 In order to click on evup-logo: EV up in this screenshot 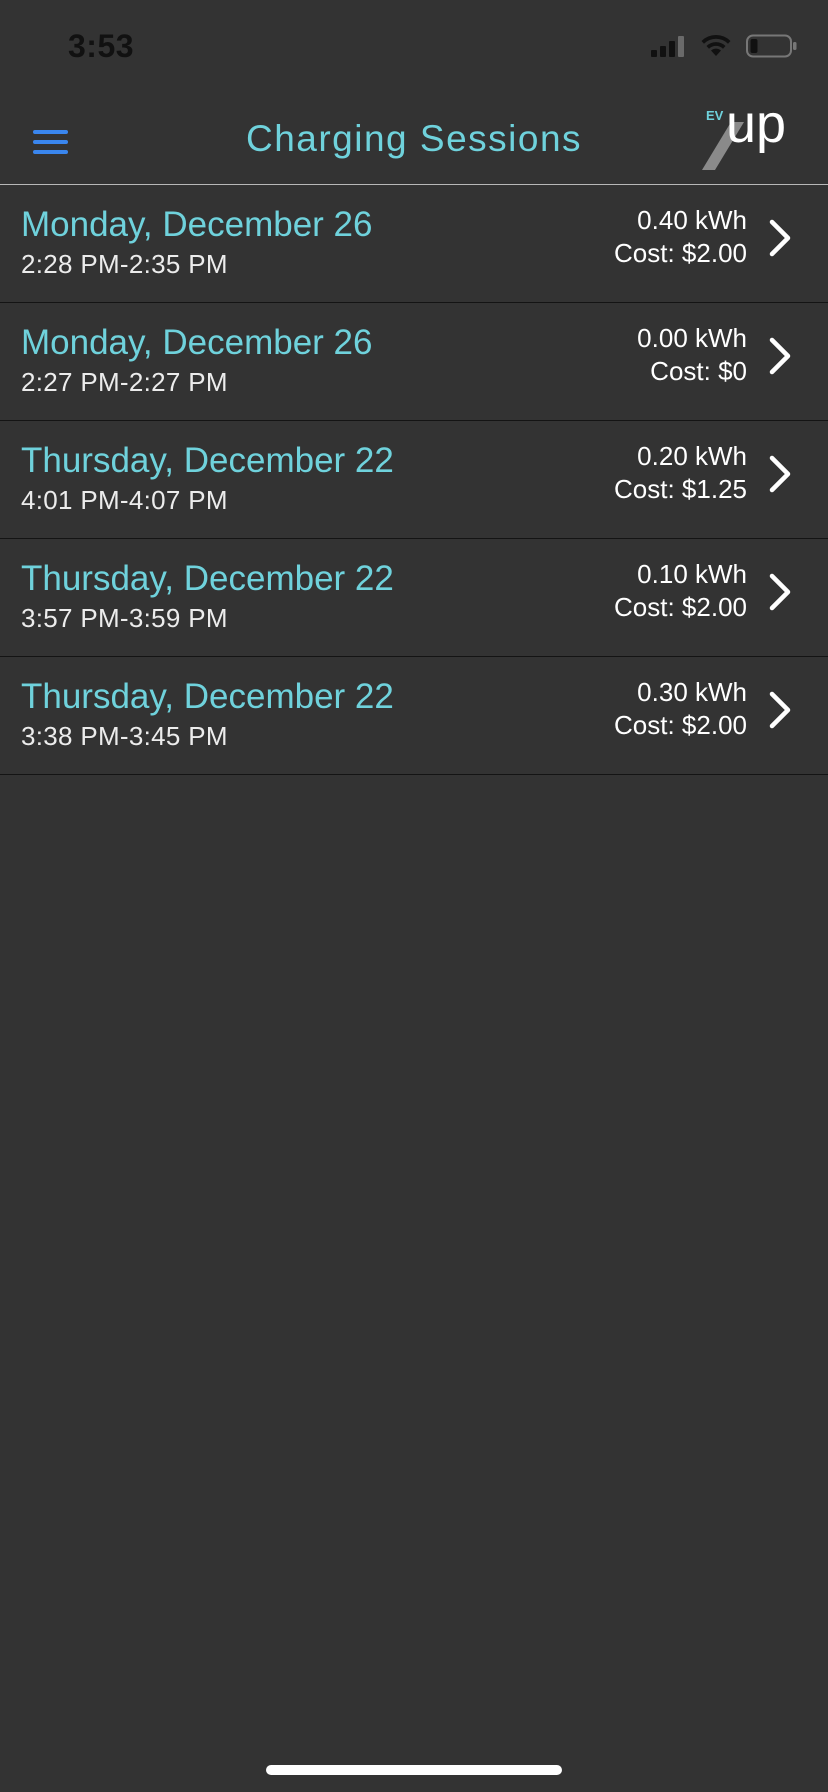, I will do `click(744, 135)`.